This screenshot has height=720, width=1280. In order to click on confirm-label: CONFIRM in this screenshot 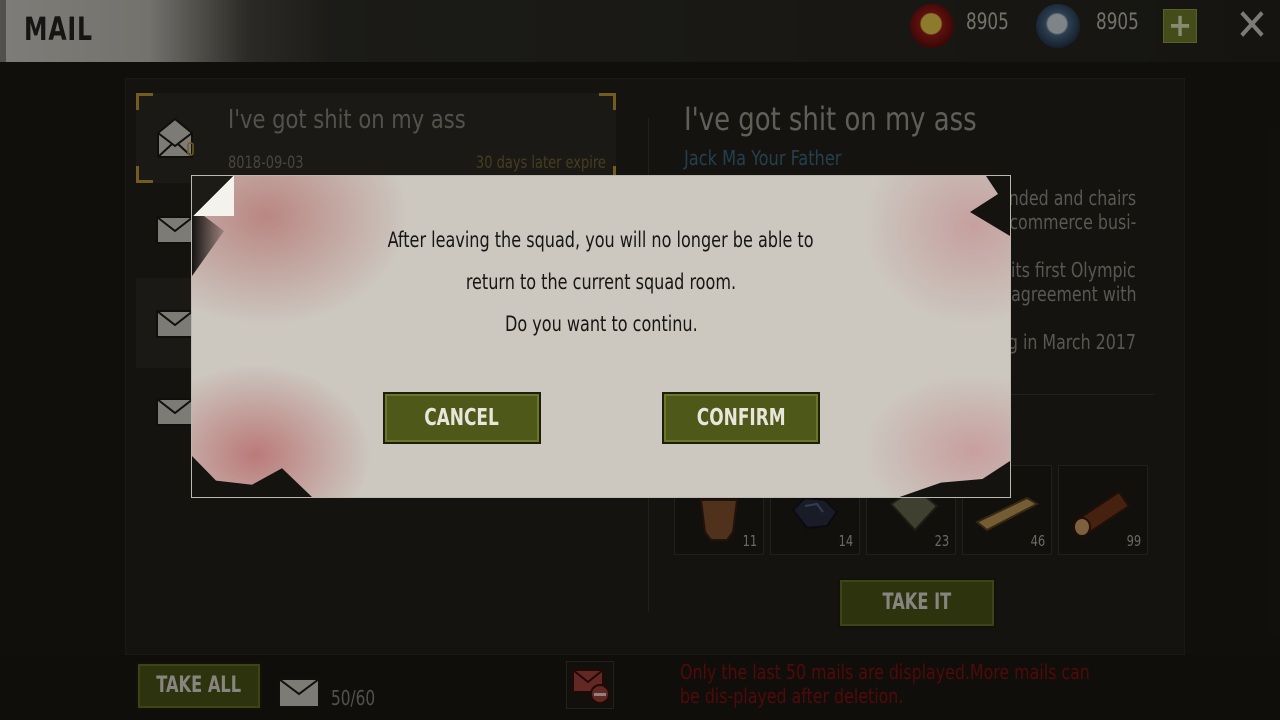, I will do `click(741, 418)`.